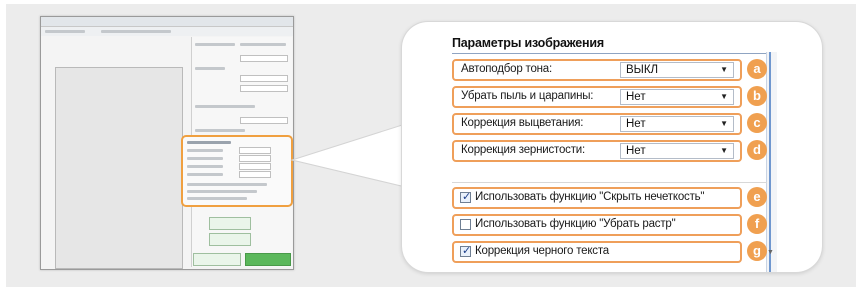  Describe the element at coordinates (642, 70) in the screenshot. I see `auto-tone-value: ВЫКЛ` at that location.